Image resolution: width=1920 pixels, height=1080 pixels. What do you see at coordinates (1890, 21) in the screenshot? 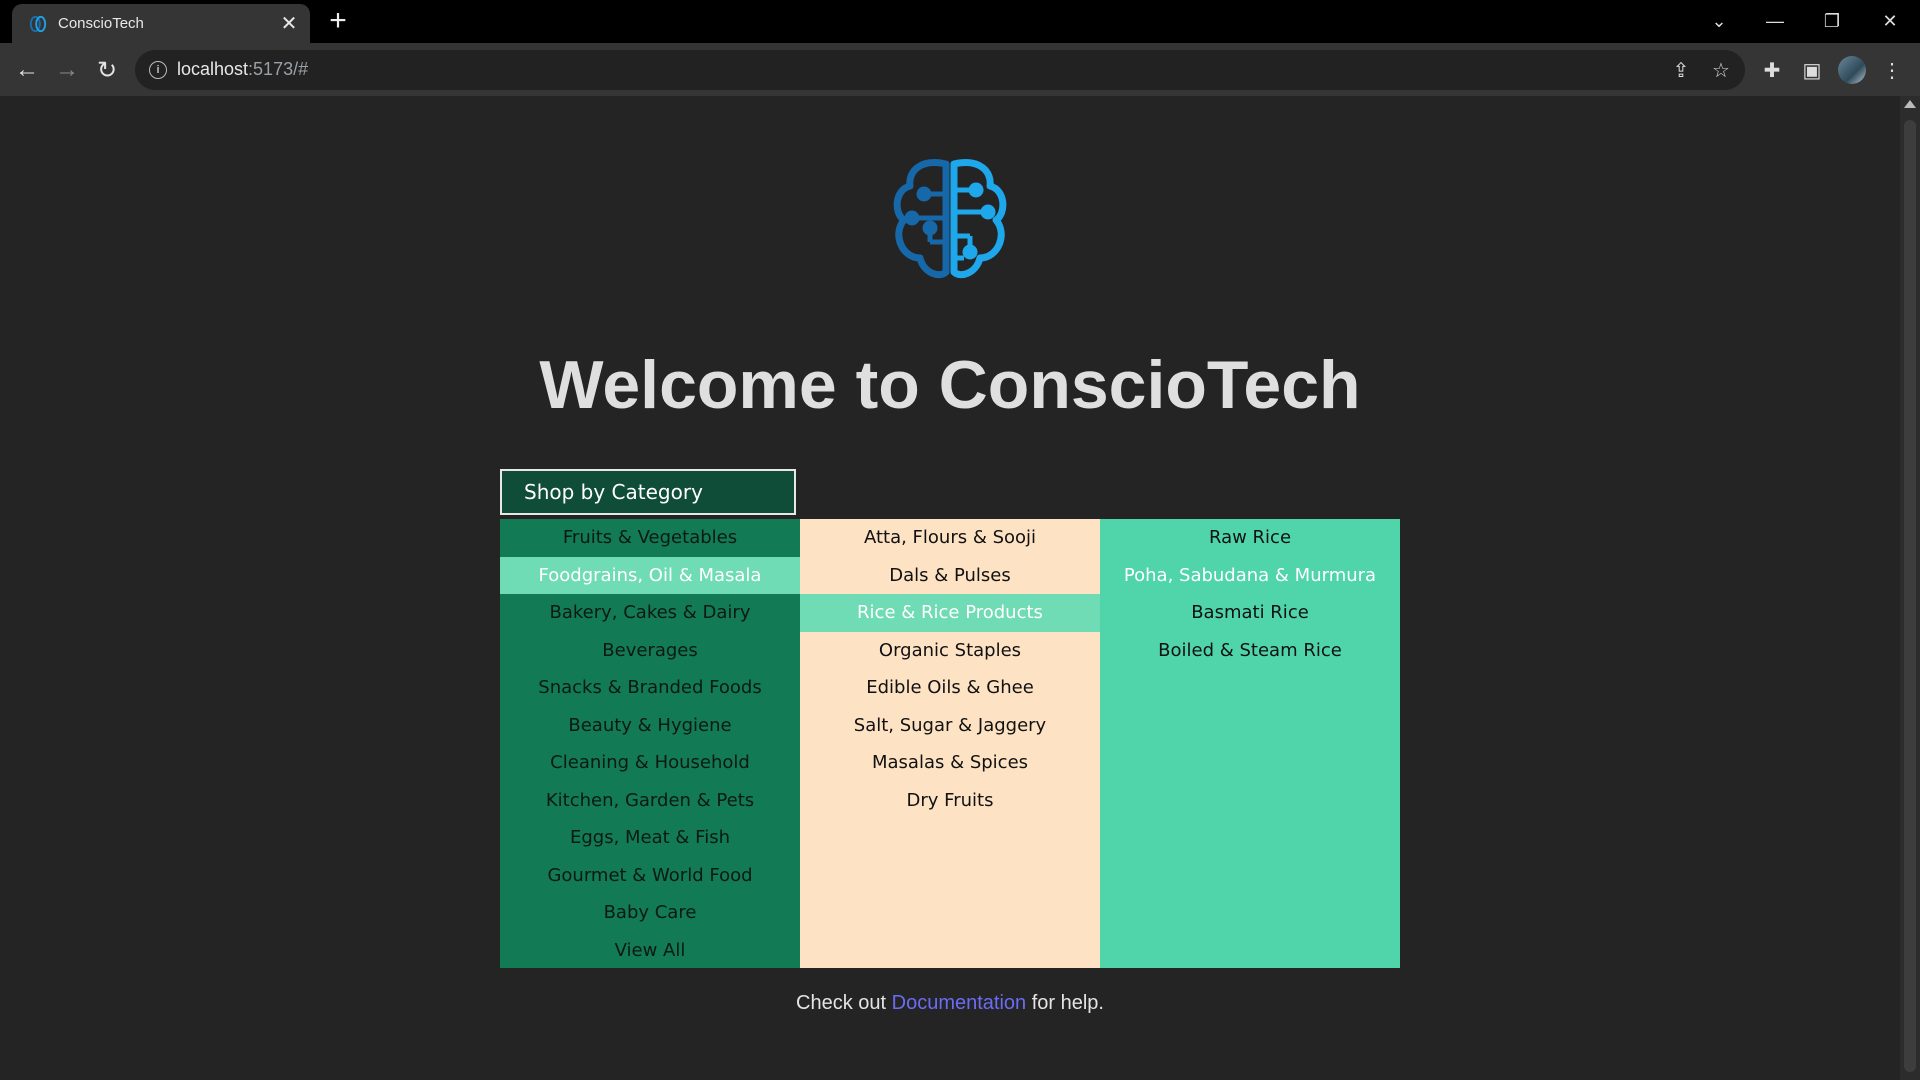
I see `close-window-button: ✕` at bounding box center [1890, 21].